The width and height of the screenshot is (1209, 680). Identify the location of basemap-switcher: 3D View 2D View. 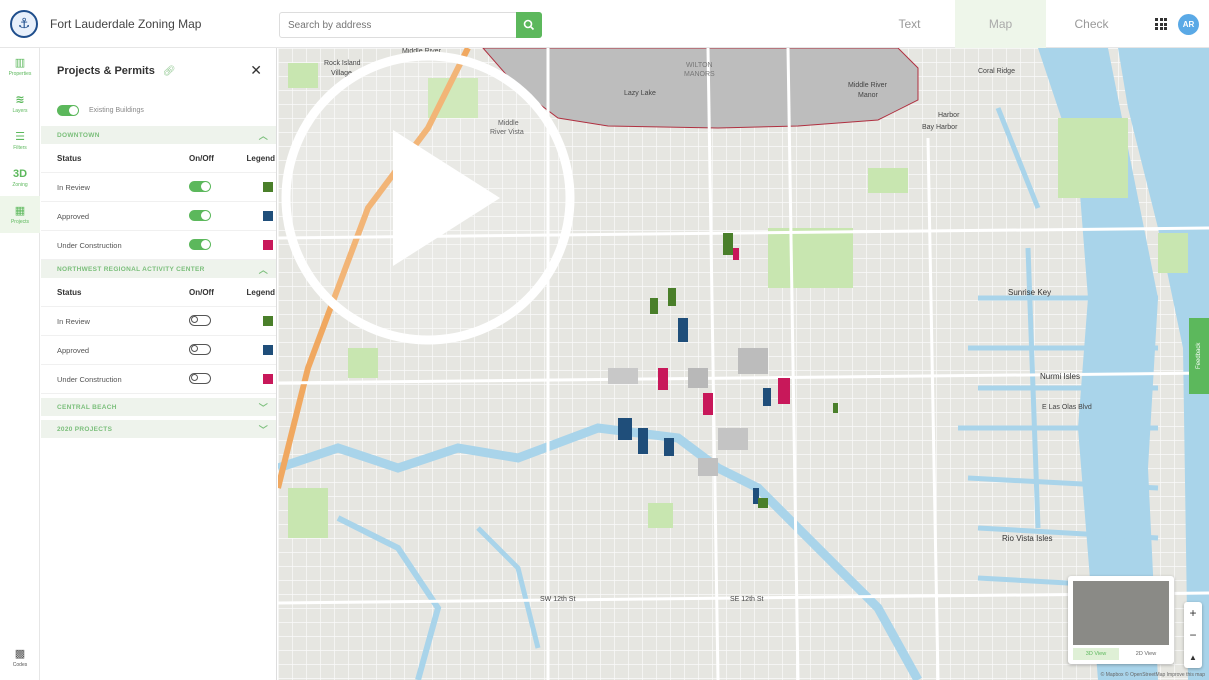
(1121, 620).